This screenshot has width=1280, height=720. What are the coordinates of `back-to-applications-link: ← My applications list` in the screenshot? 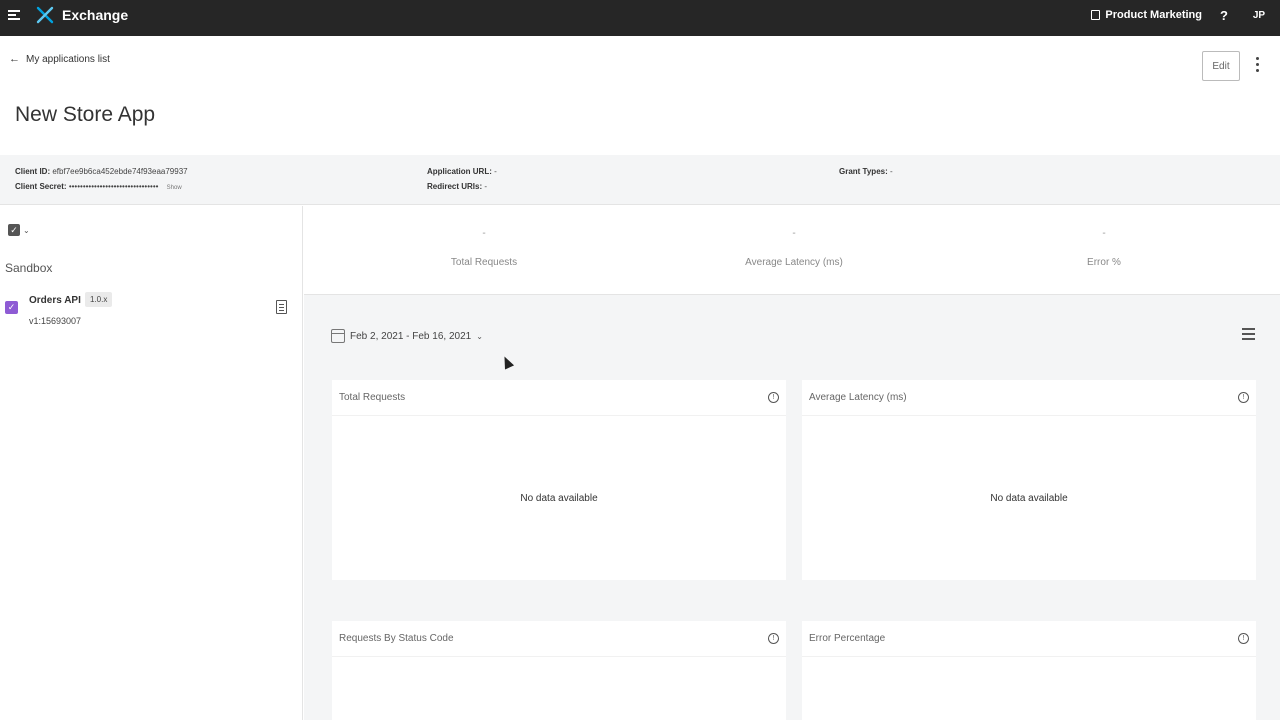 It's located at (59, 59).